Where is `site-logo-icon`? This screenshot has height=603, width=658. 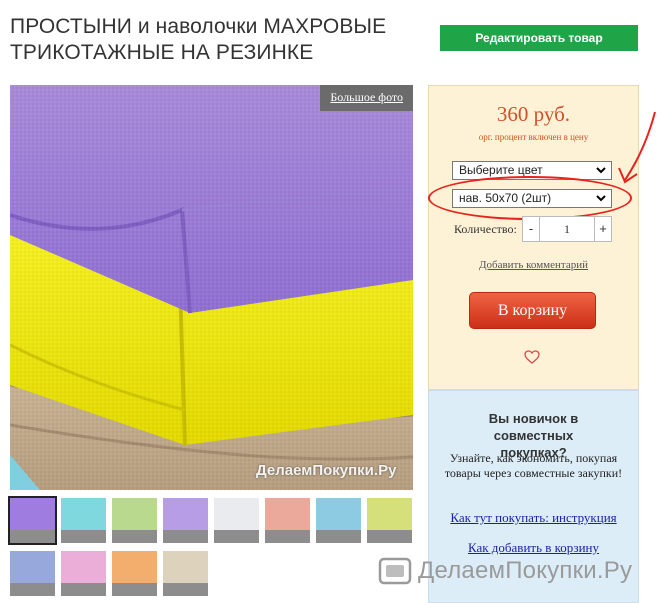
site-logo-icon is located at coordinates (395, 571).